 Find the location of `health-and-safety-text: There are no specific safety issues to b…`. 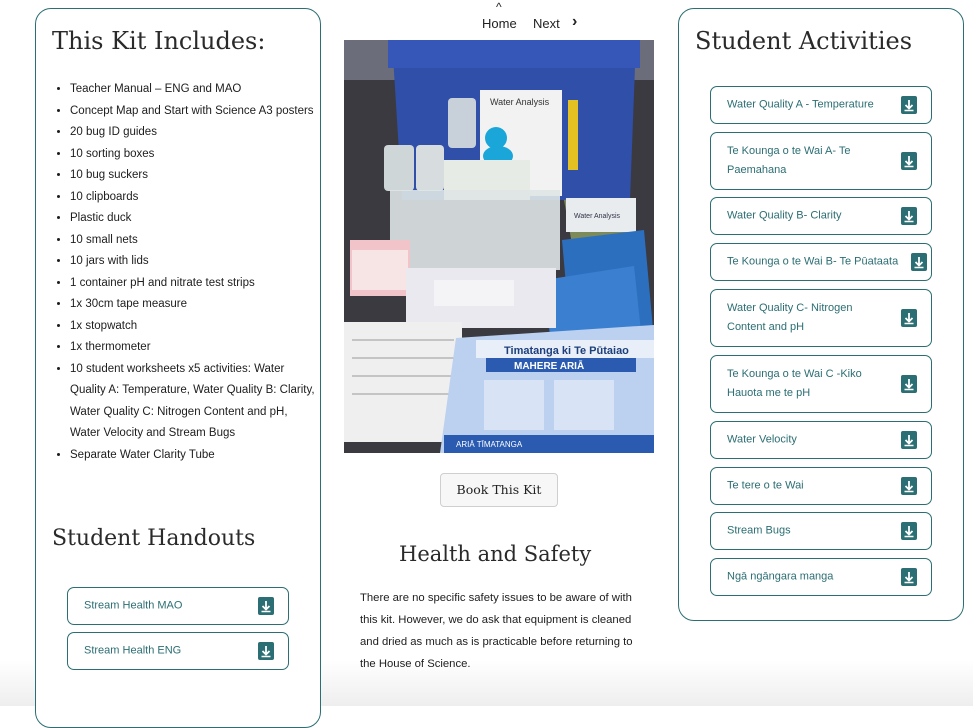

health-and-safety-text: There are no specific safety issues to b… is located at coordinates (496, 631).